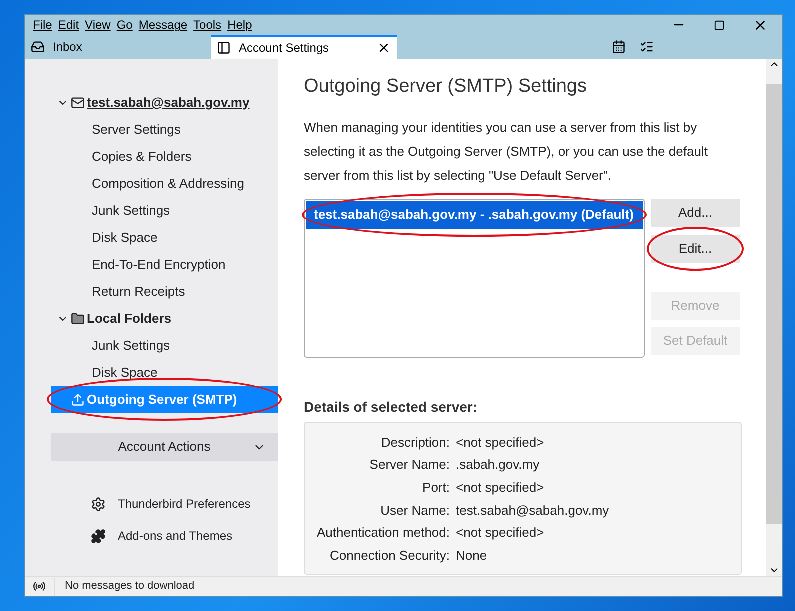 The width and height of the screenshot is (795, 611). What do you see at coordinates (78, 399) in the screenshot?
I see `outbox-icon` at bounding box center [78, 399].